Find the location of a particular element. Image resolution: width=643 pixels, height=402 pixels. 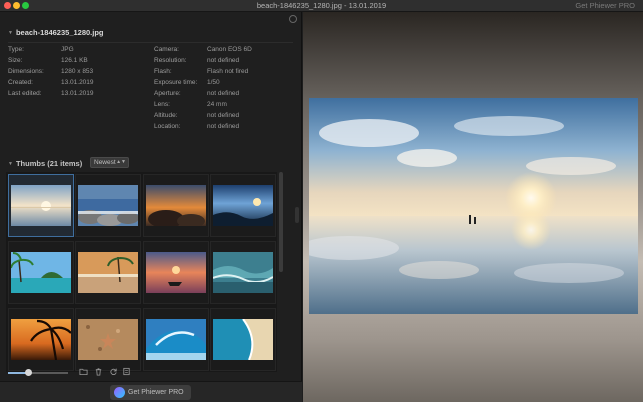

info-value: 126.1 KB is located at coordinates (74, 60).